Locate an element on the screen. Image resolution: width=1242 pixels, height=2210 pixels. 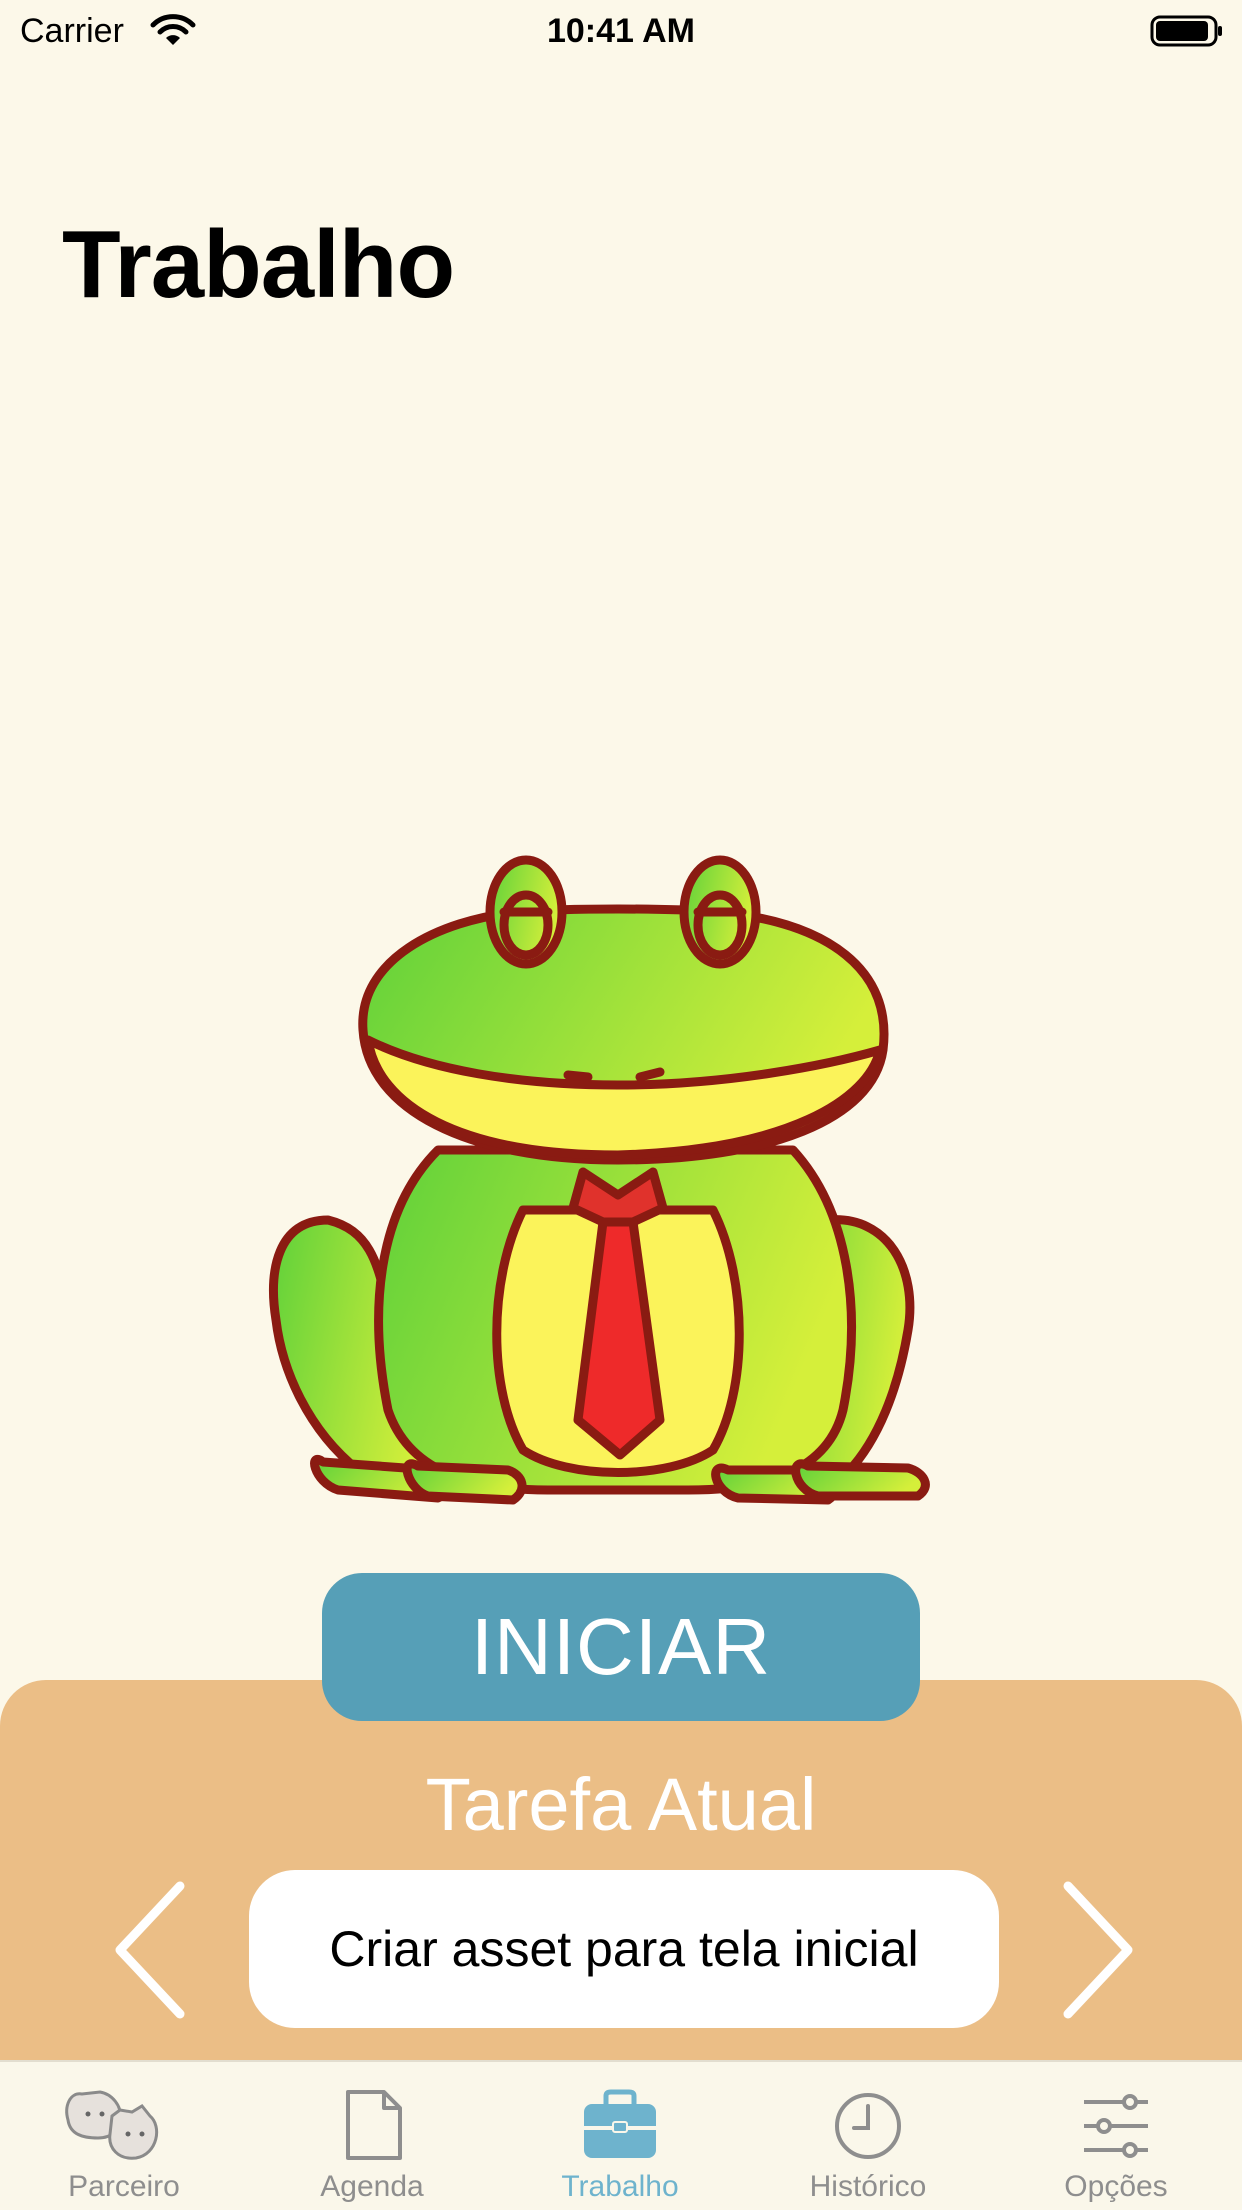
tab-opcoes: Opções is located at coordinates (1116, 2136).